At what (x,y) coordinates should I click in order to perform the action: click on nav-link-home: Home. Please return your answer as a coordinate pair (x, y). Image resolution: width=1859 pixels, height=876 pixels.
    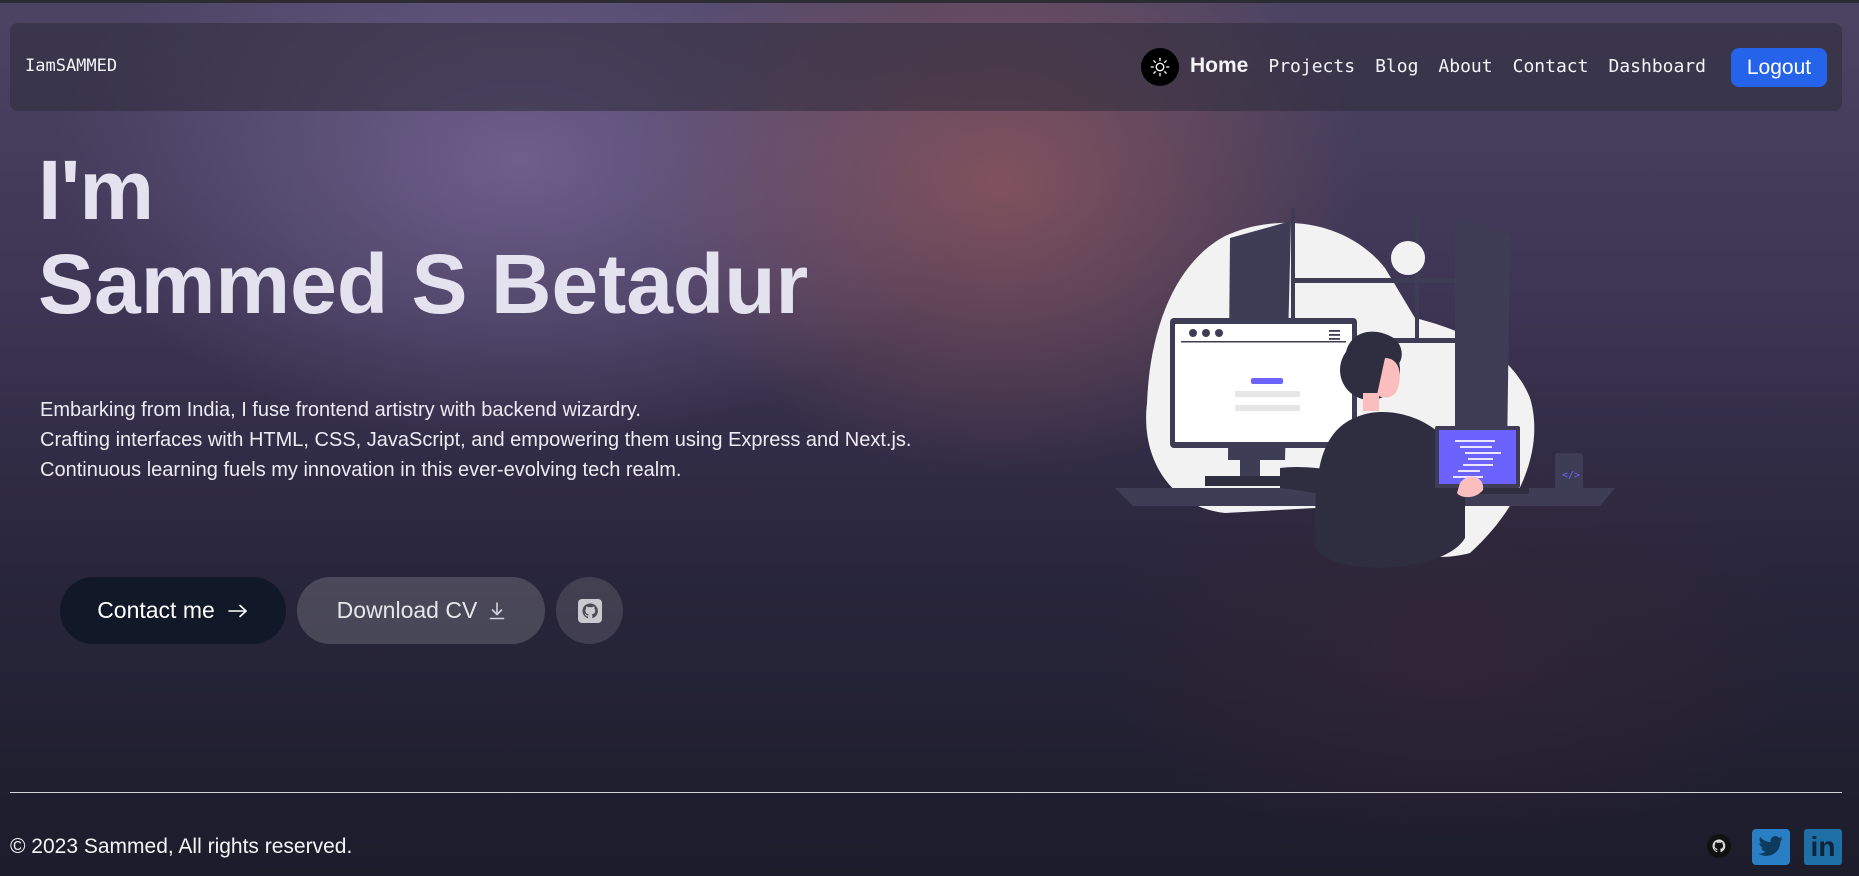
    Looking at the image, I should click on (1219, 66).